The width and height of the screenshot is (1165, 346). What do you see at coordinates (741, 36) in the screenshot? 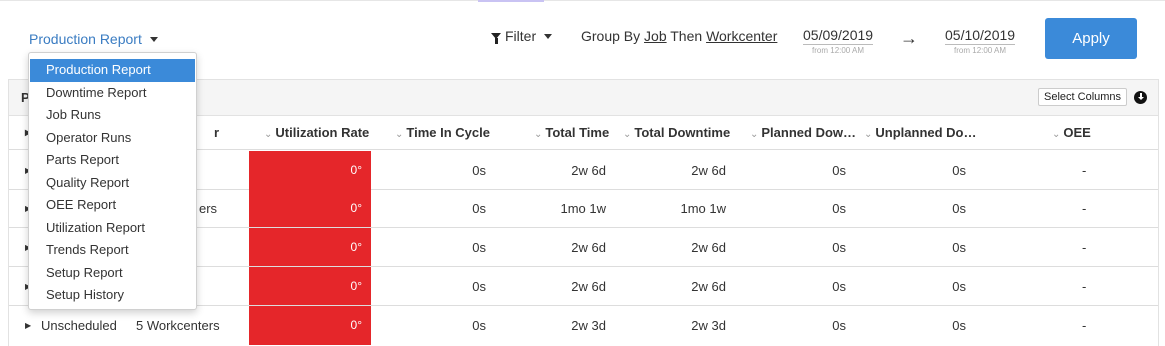
I see `group-by-second-link: Workcenter` at bounding box center [741, 36].